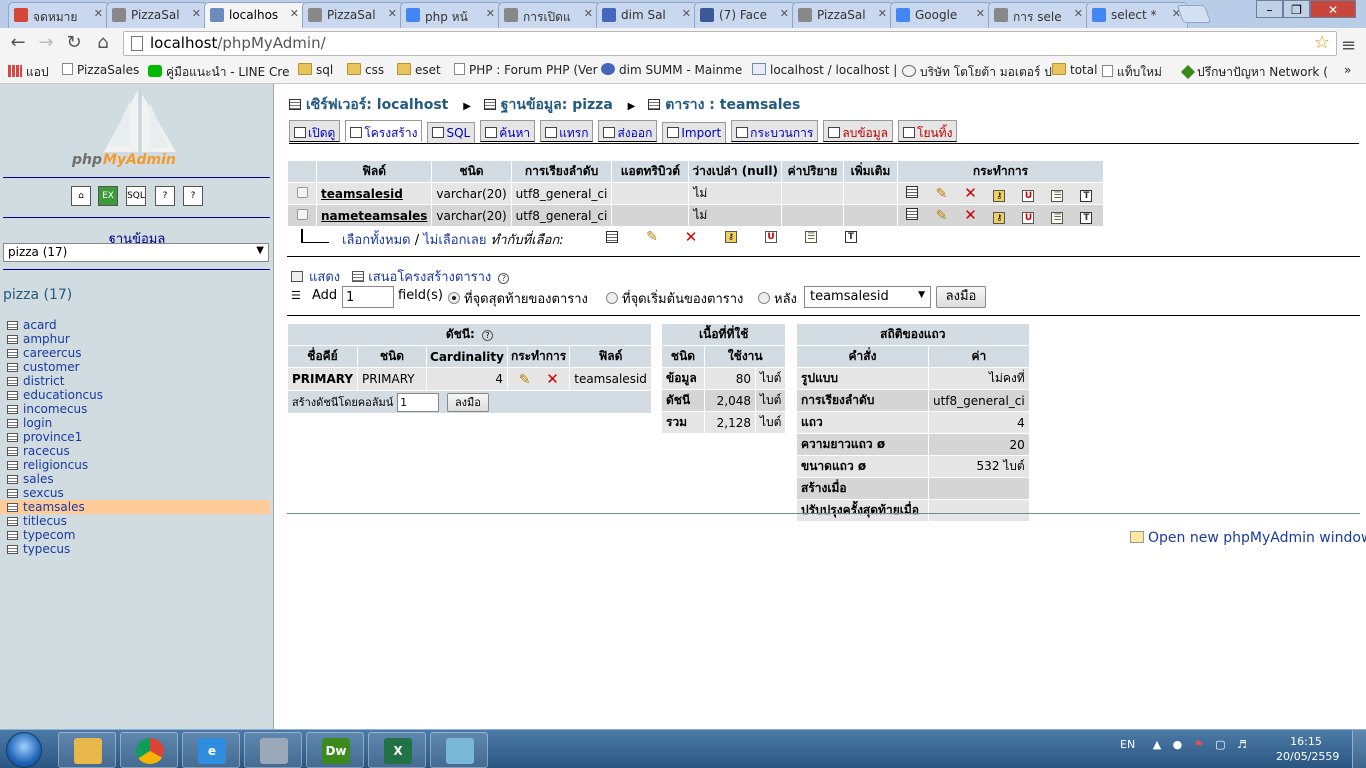 Image resolution: width=1366 pixels, height=768 pixels. What do you see at coordinates (137, 465) in the screenshot?
I see `sidebar-item-religioncus: religioncus` at bounding box center [137, 465].